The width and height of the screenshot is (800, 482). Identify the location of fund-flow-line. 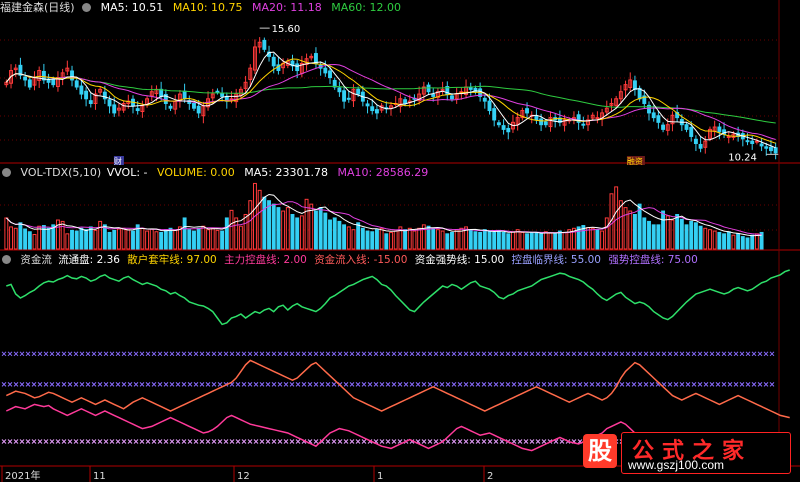
(398, 297).